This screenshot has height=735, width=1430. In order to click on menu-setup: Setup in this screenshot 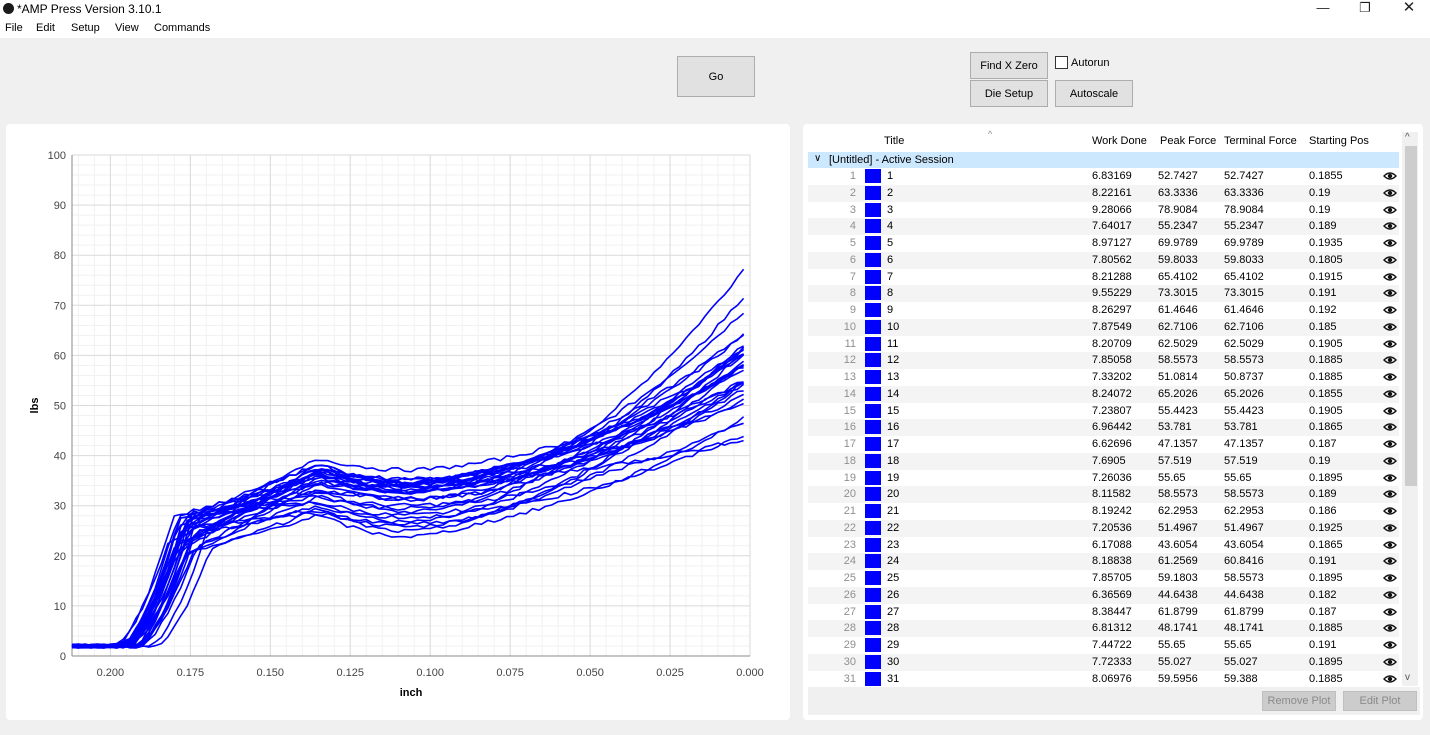, I will do `click(85, 28)`.